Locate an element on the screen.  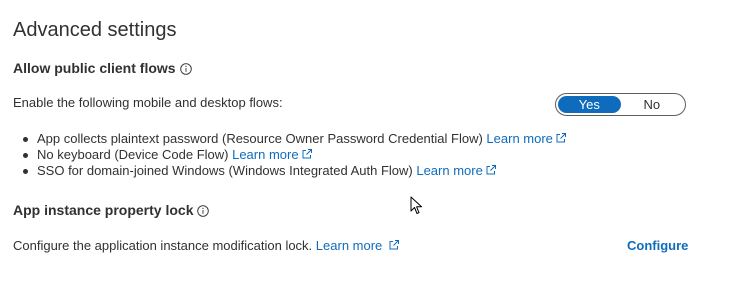
public-client-flows-toggle: Yes No is located at coordinates (620, 104).